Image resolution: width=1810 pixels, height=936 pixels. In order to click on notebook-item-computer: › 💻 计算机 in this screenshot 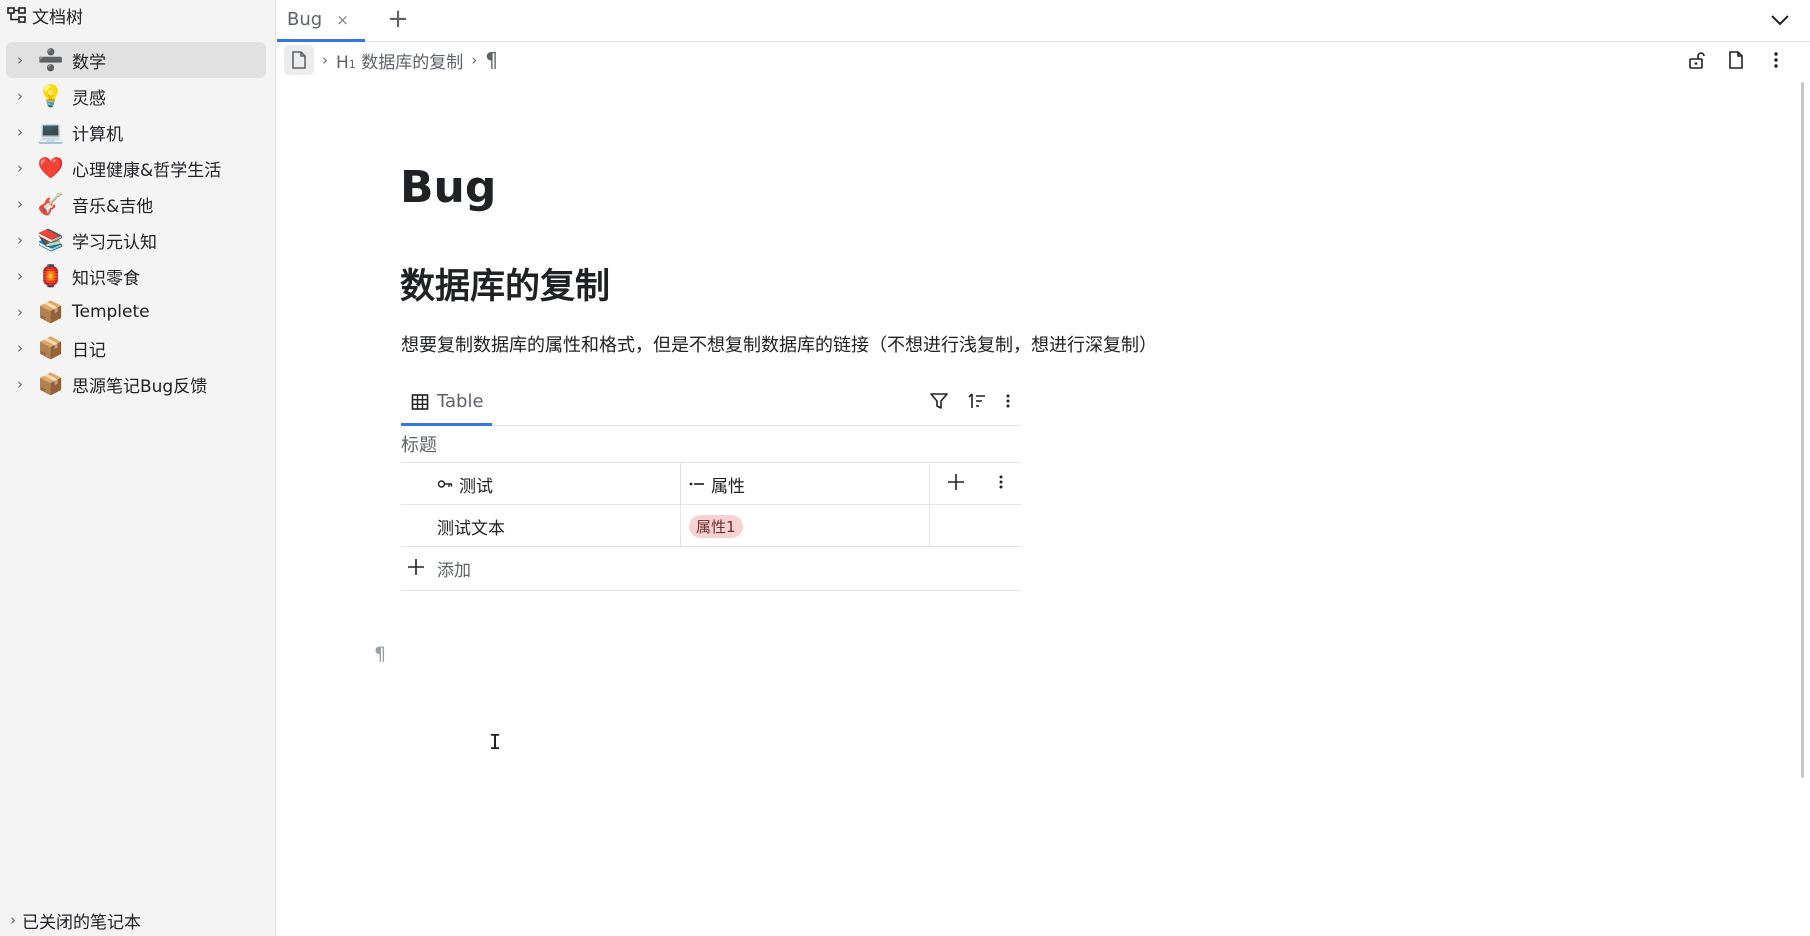, I will do `click(136, 132)`.